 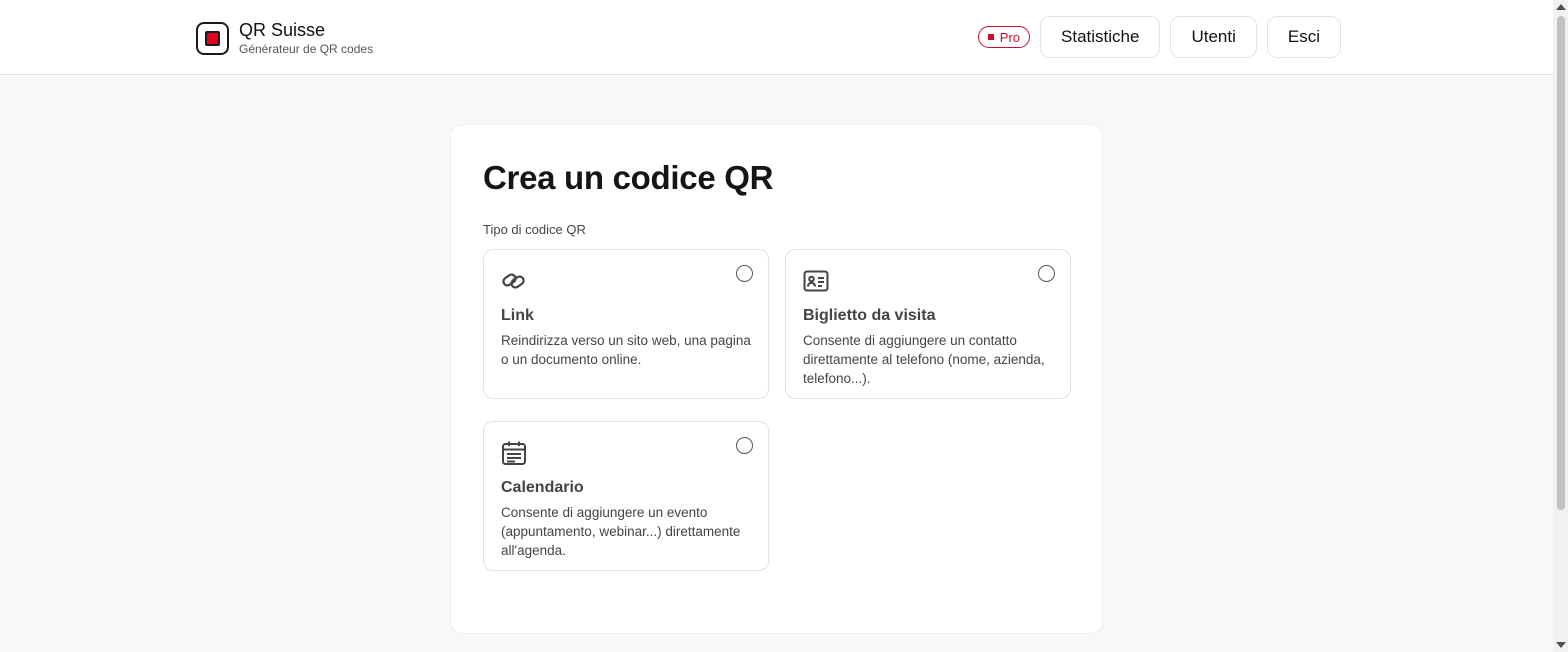 What do you see at coordinates (869, 315) in the screenshot?
I see `option-business-card-title: Biglietto da visita` at bounding box center [869, 315].